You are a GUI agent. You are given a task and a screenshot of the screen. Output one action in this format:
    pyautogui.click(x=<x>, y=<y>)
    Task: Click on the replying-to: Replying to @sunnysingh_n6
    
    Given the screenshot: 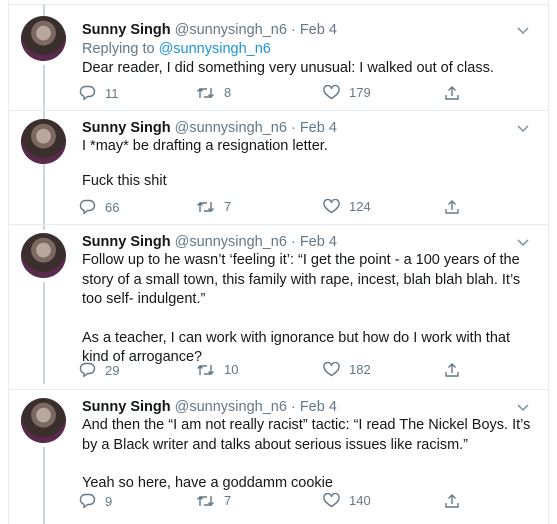 What is the action you would take?
    pyautogui.click(x=176, y=49)
    